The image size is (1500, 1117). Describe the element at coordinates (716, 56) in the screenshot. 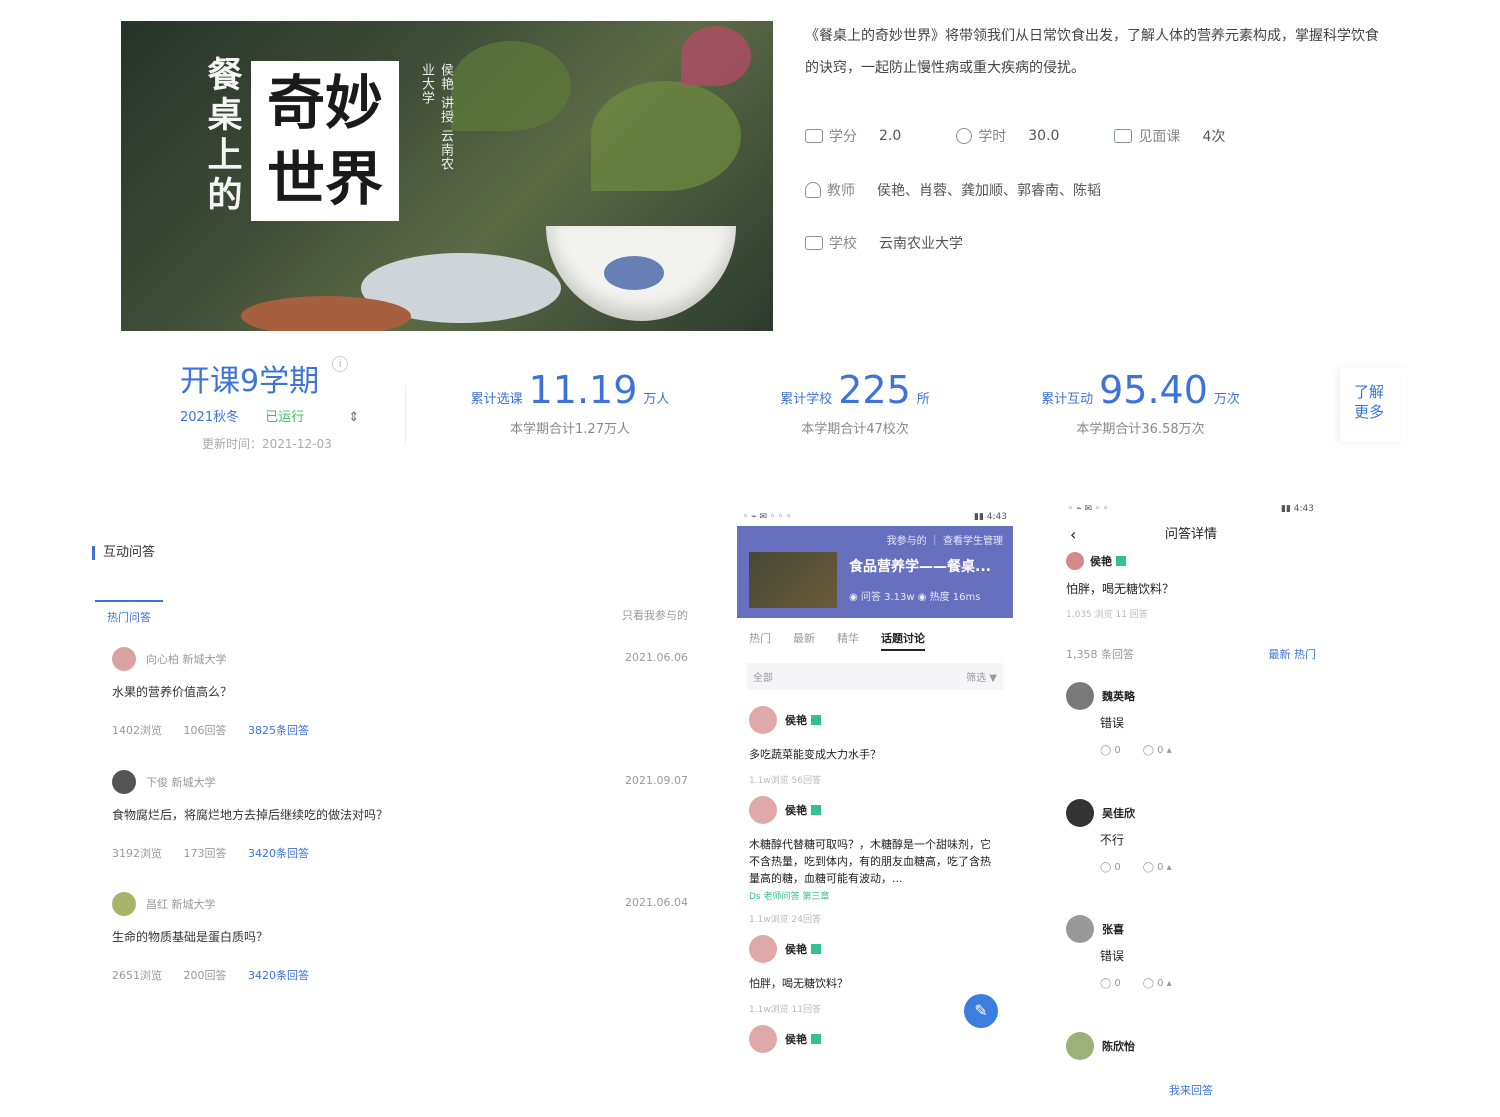

I see `flower-decor` at that location.